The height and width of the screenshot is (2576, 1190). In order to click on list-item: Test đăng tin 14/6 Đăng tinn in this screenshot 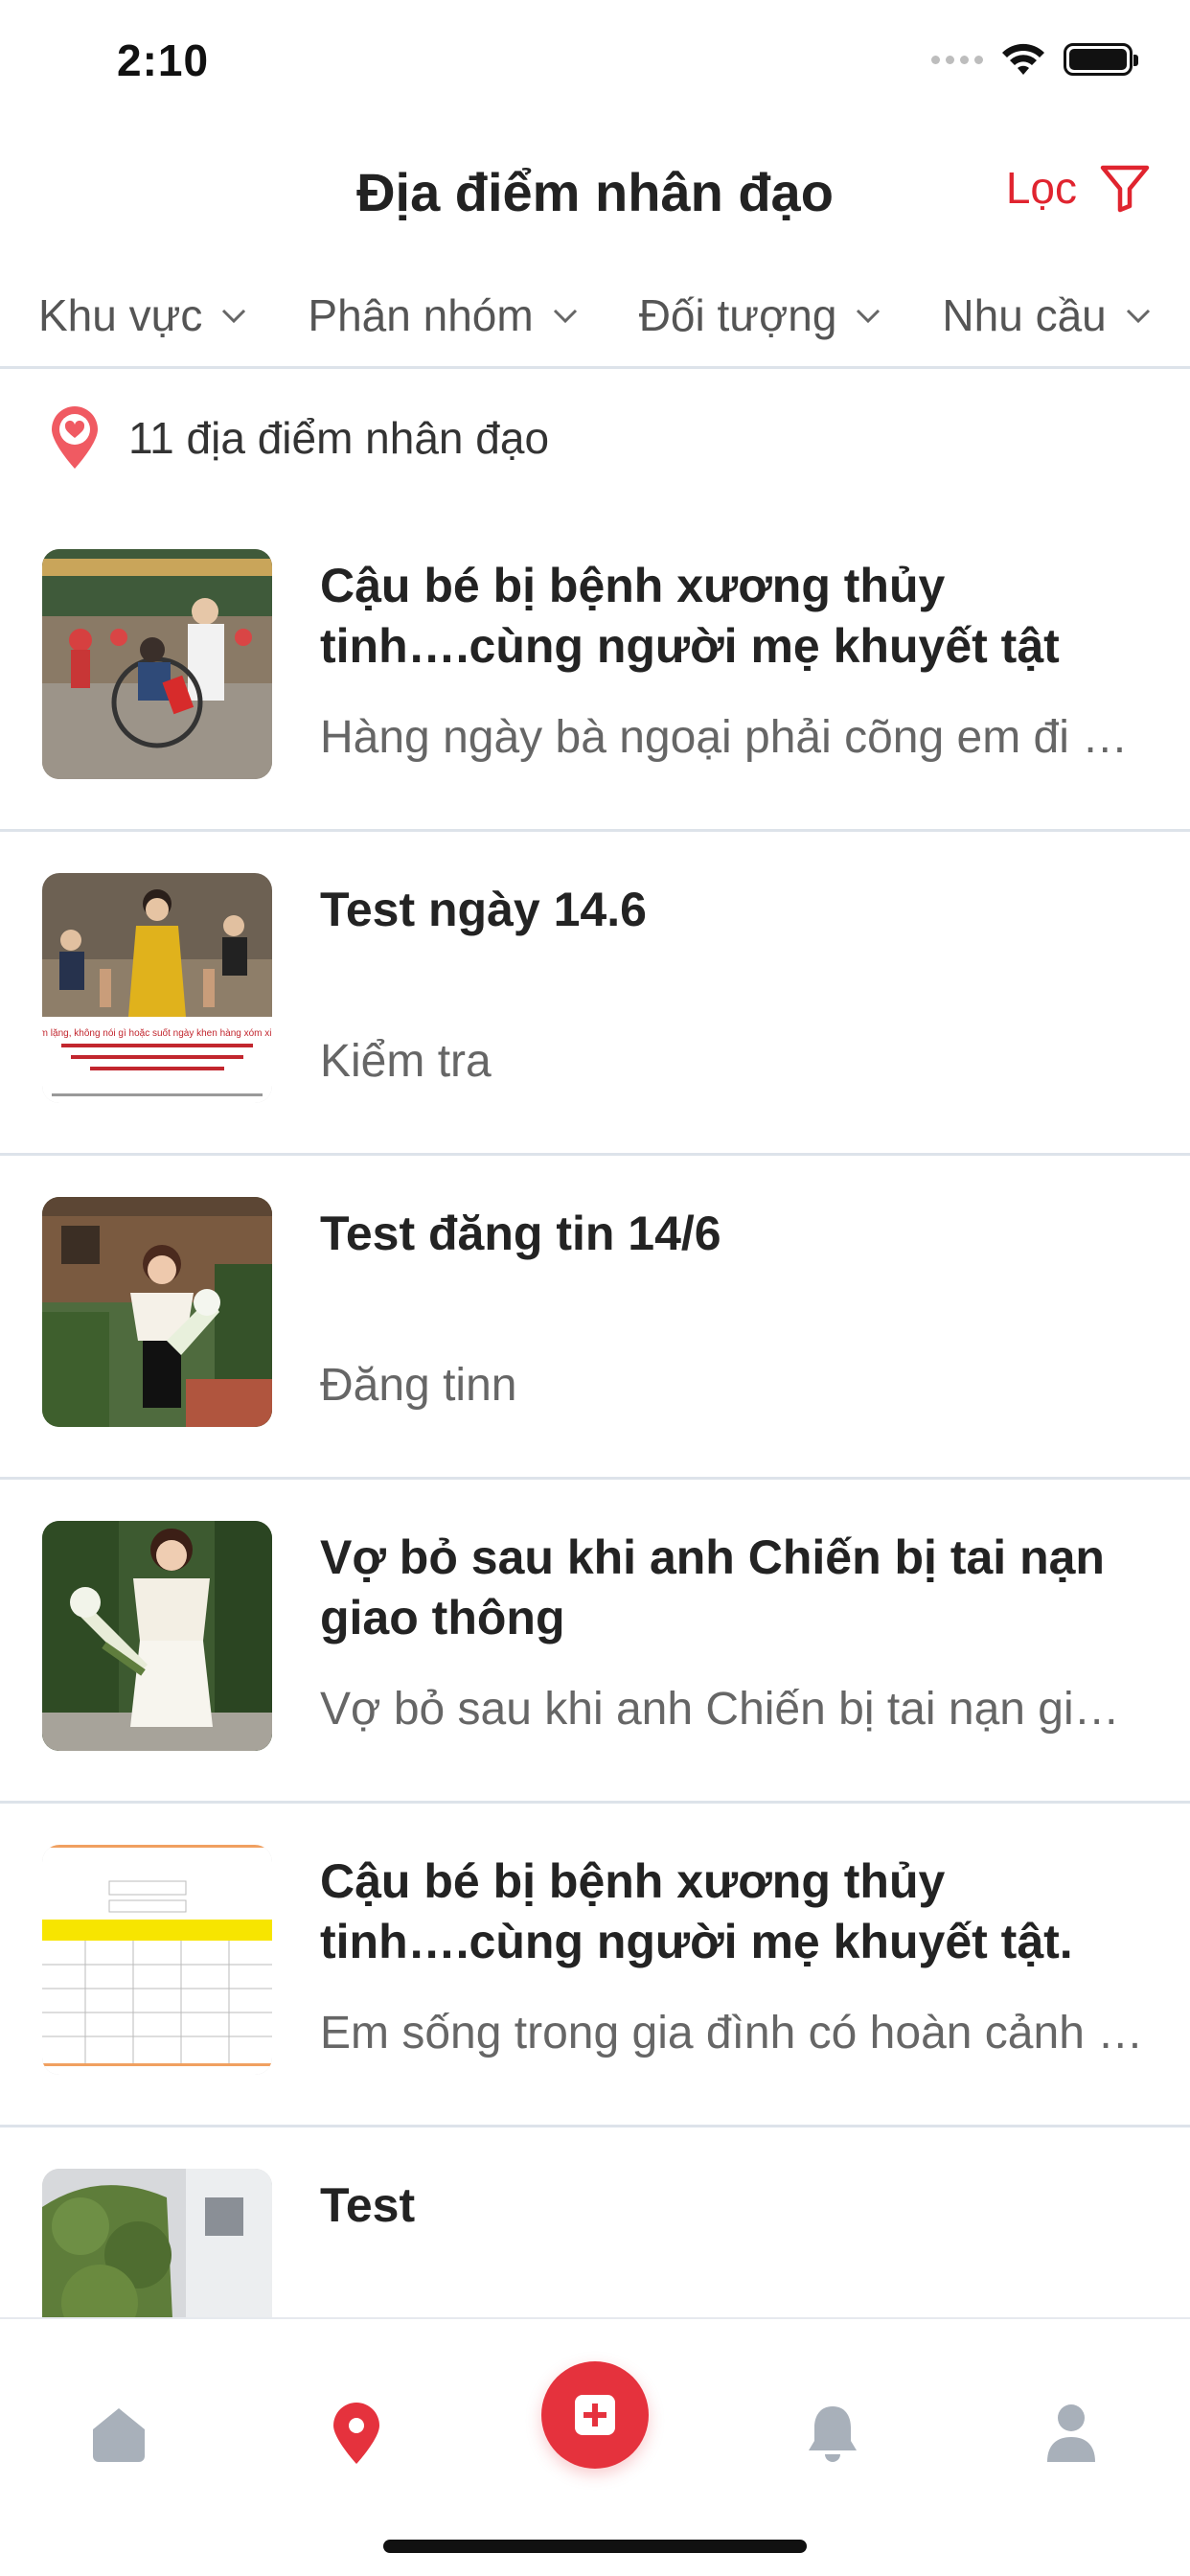, I will do `click(595, 1318)`.